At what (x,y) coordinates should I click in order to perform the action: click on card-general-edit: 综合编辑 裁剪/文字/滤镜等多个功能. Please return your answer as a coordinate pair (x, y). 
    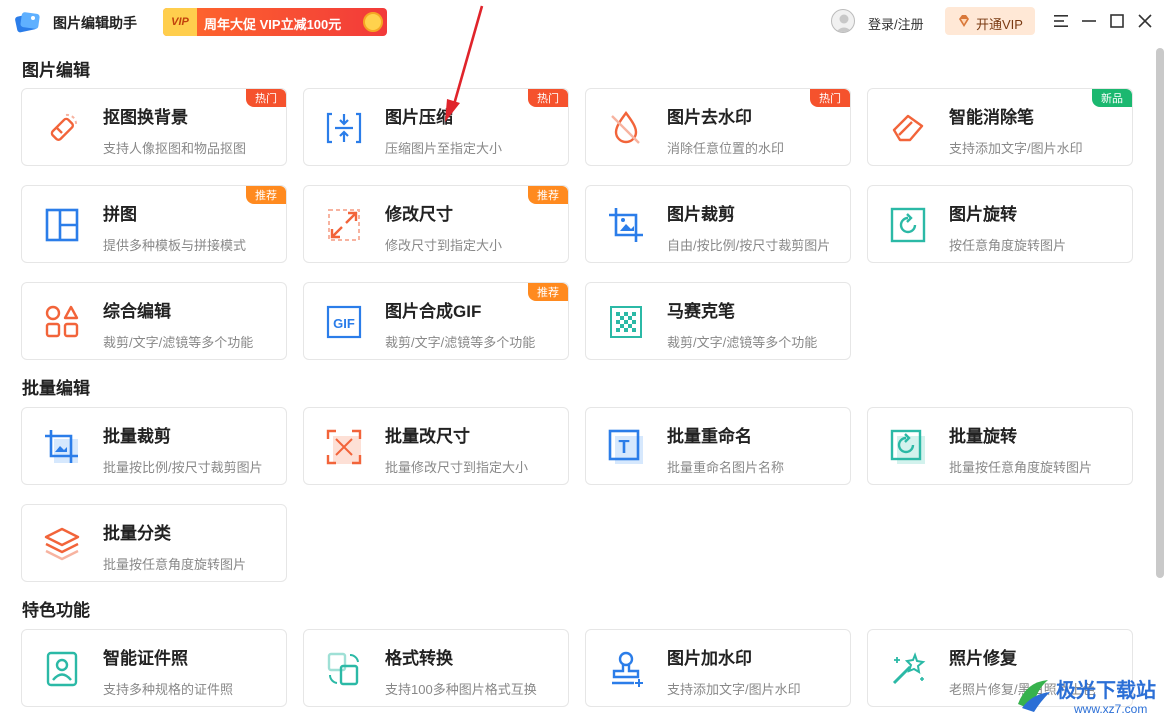
    Looking at the image, I should click on (154, 321).